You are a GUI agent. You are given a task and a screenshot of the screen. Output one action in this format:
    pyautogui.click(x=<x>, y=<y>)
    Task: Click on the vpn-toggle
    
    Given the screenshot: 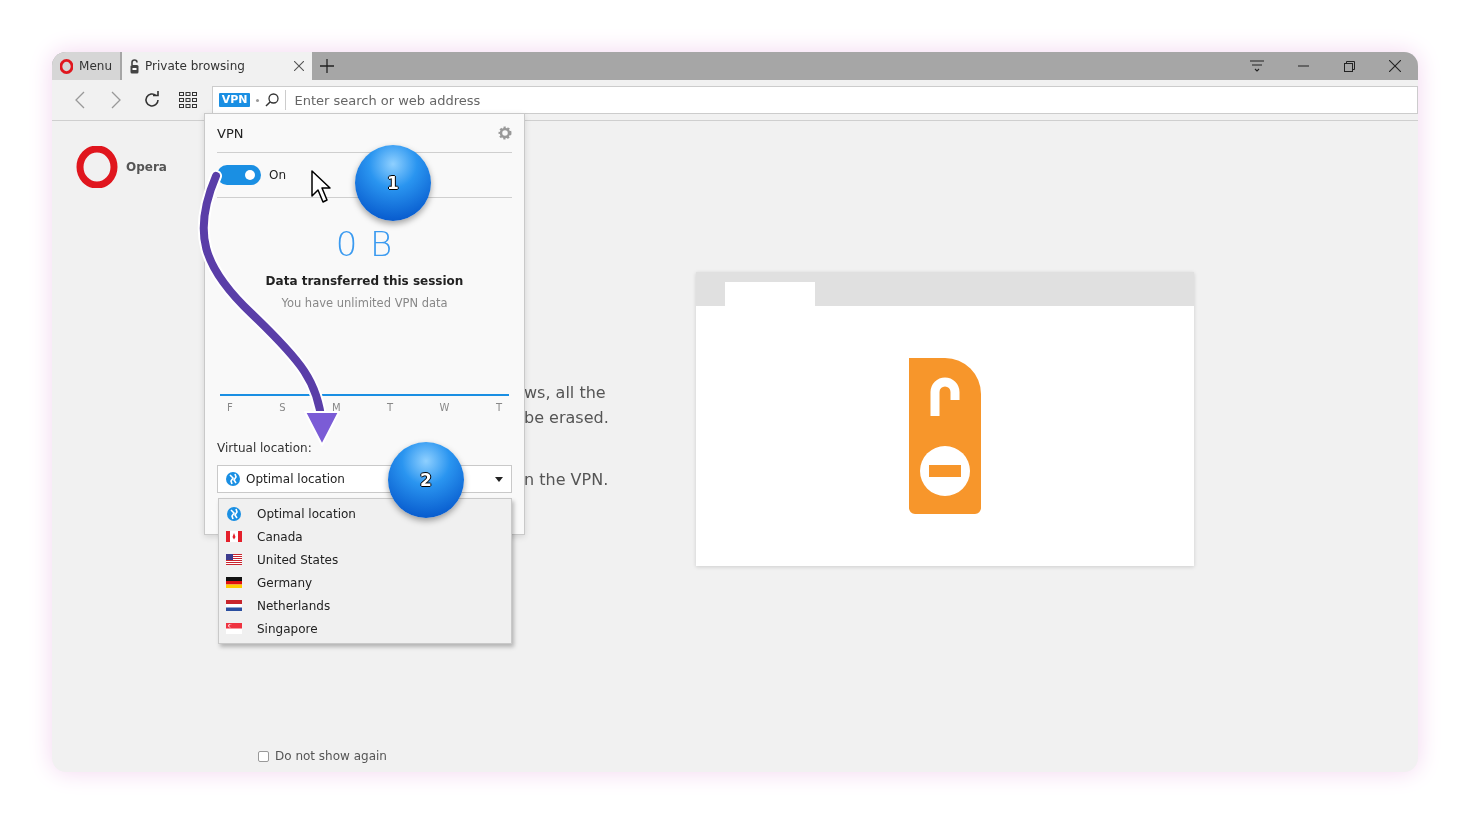 What is the action you would take?
    pyautogui.click(x=239, y=175)
    